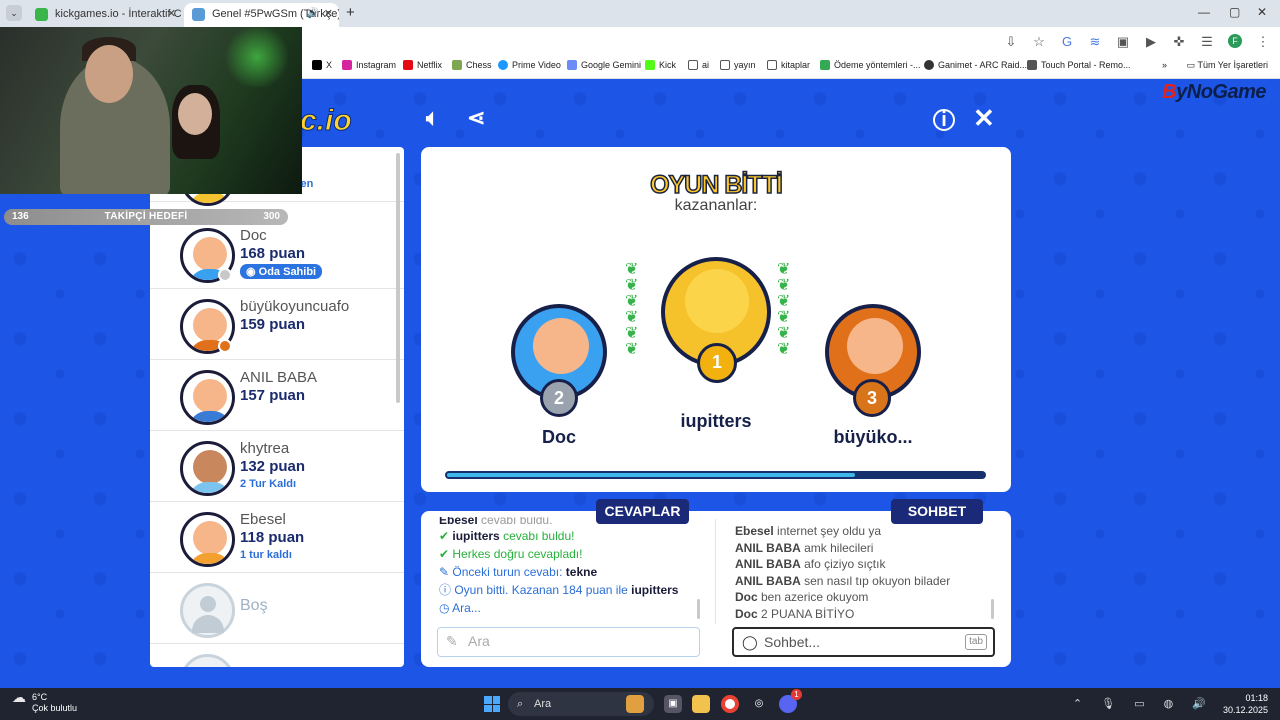 This screenshot has width=1280, height=720. Describe the element at coordinates (369, 65) in the screenshot. I see `bookmark-instagram: Instagram` at that location.